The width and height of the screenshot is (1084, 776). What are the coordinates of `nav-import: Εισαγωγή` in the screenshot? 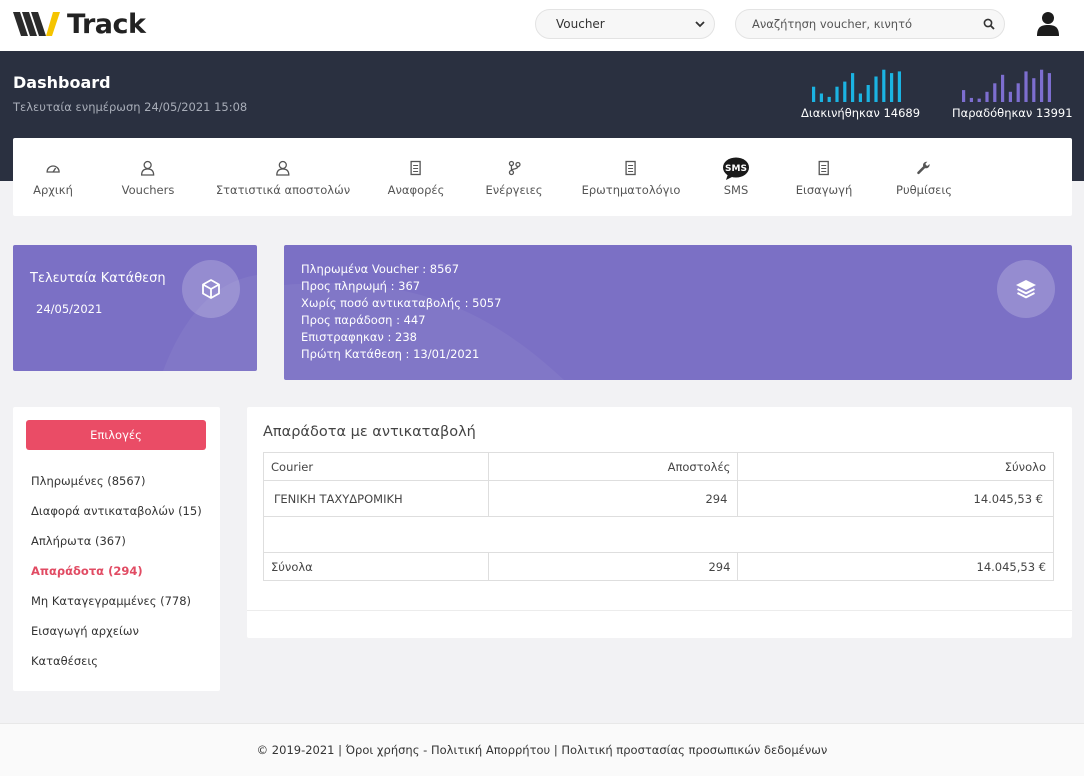 It's located at (824, 178).